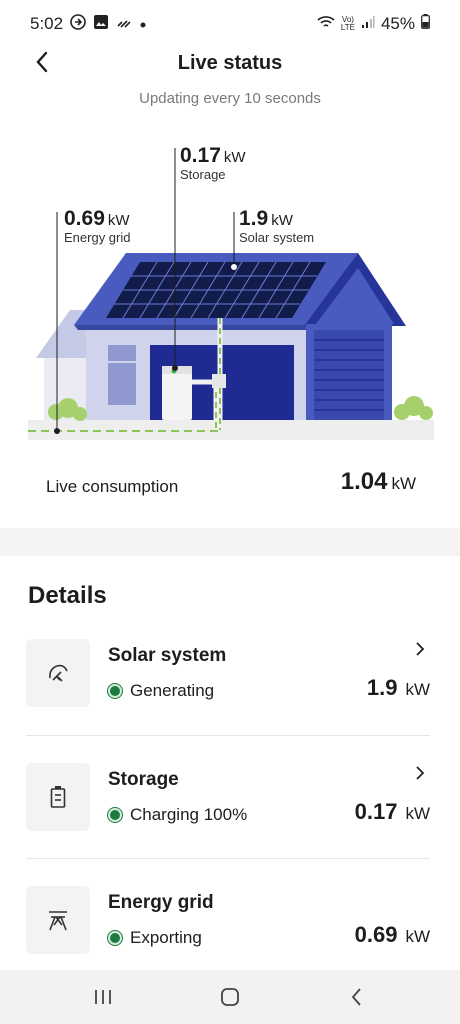  I want to click on solar-unit: kW, so click(282, 220).